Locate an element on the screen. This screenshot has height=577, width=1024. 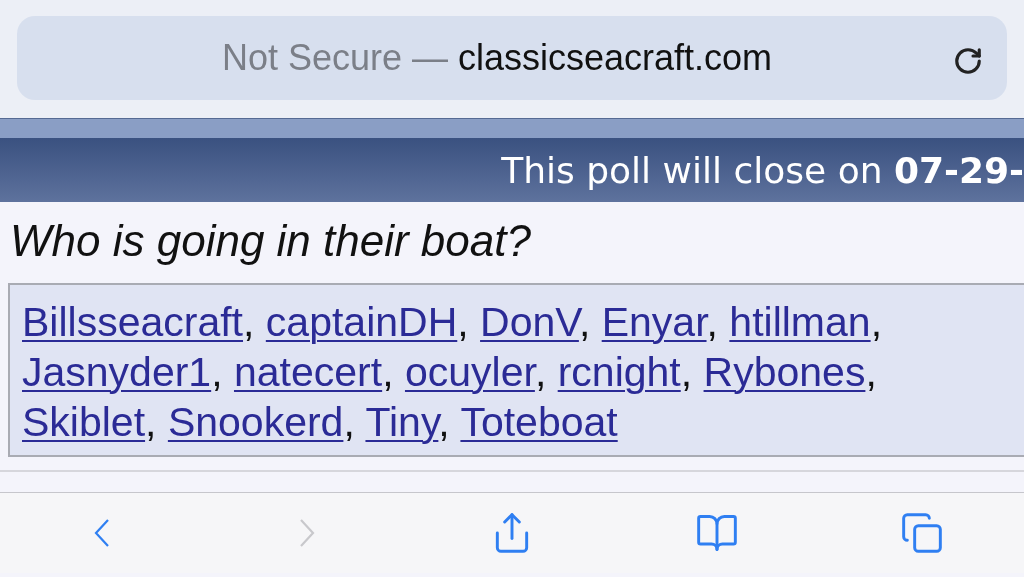
domain-text: classicseacraft.com is located at coordinates (615, 58).